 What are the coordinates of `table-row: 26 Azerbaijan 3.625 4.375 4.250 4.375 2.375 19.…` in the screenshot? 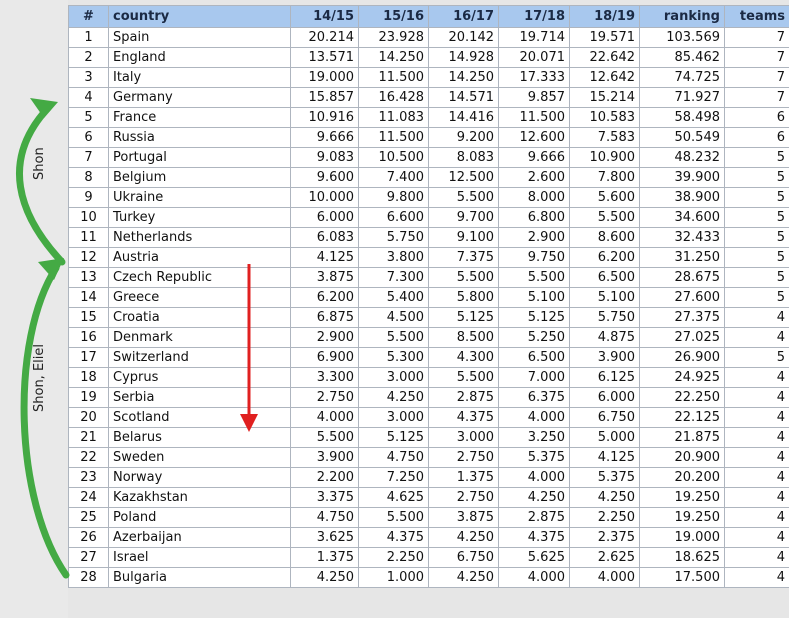 It's located at (428, 537).